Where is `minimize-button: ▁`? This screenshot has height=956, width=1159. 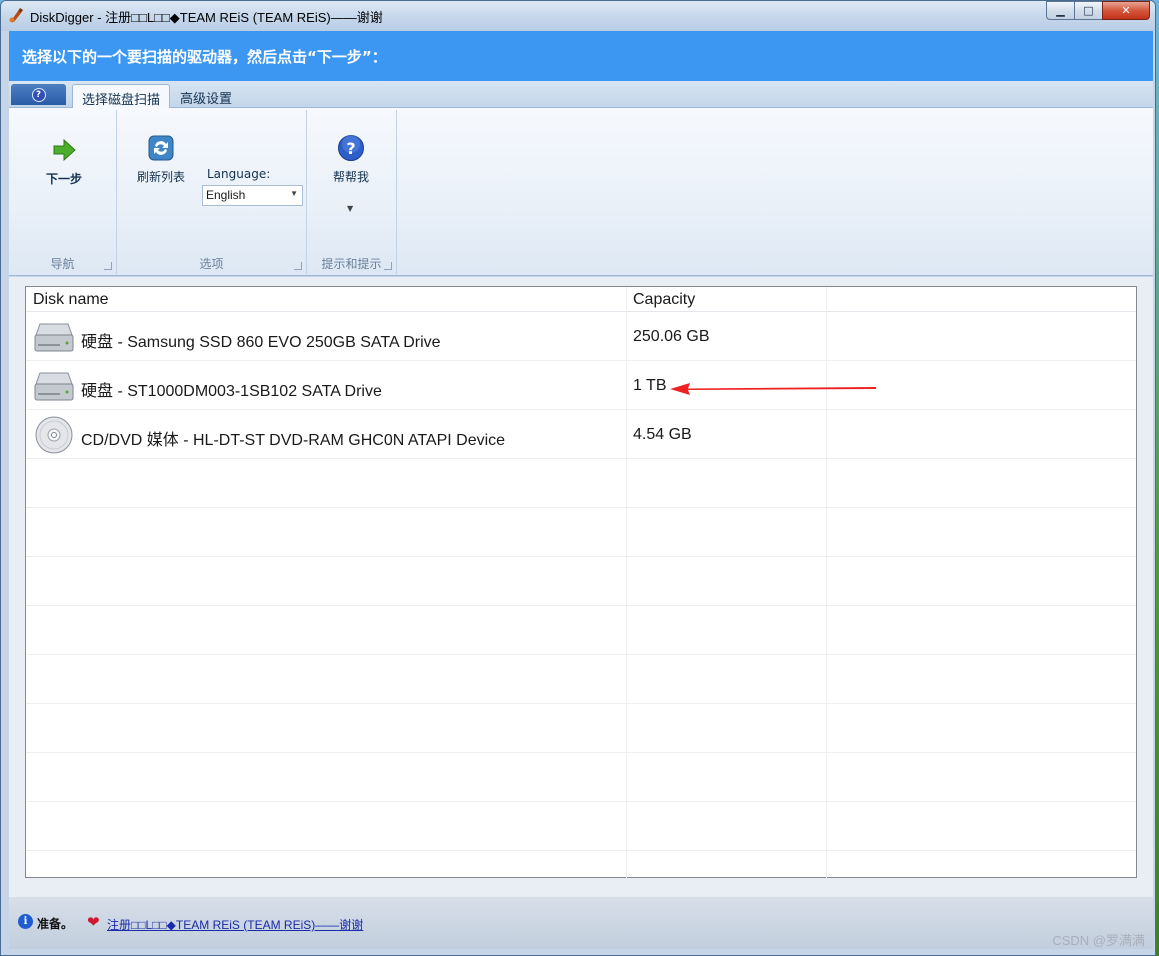
minimize-button: ▁ is located at coordinates (1060, 10).